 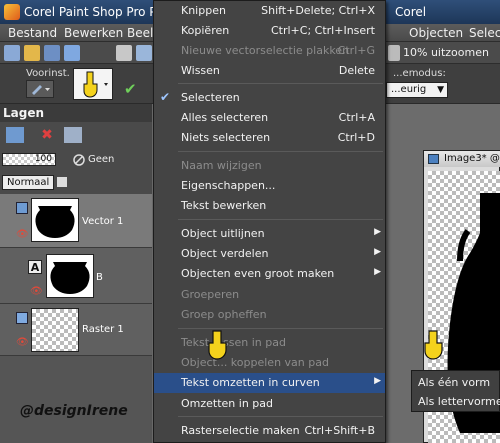 I want to click on layer-tools: ✖, so click(x=76, y=135).